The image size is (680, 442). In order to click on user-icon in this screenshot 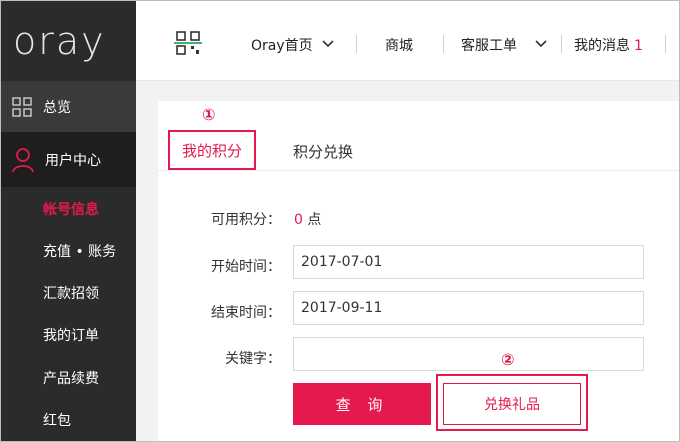, I will do `click(23, 159)`.